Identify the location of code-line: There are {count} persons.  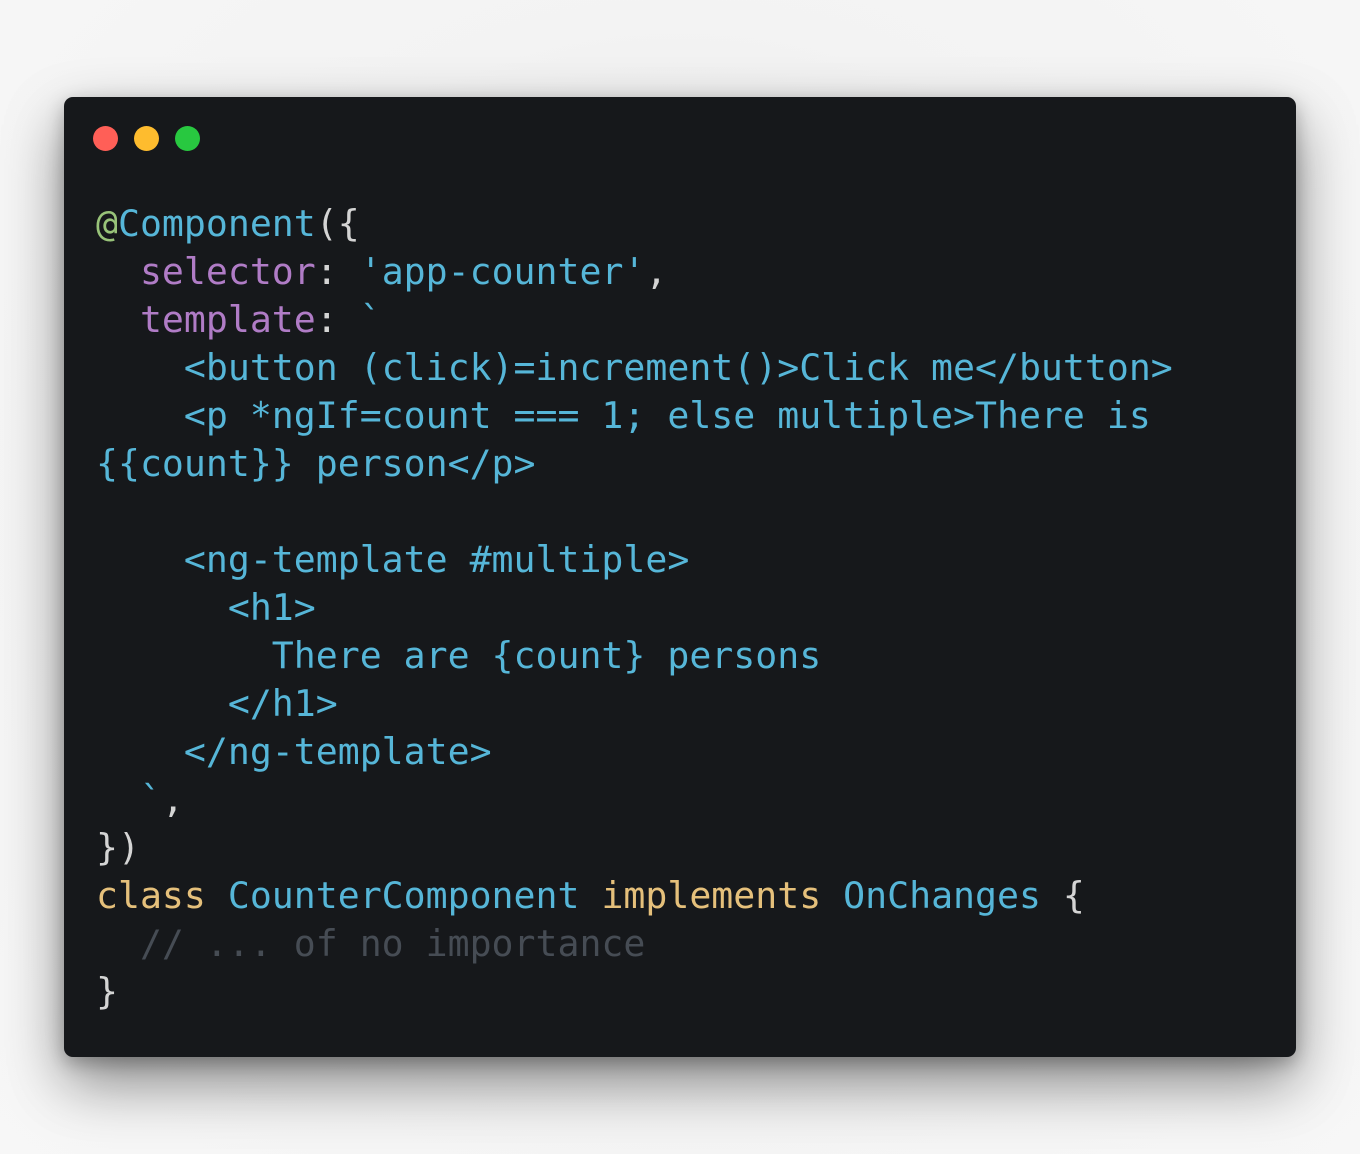
(634, 656).